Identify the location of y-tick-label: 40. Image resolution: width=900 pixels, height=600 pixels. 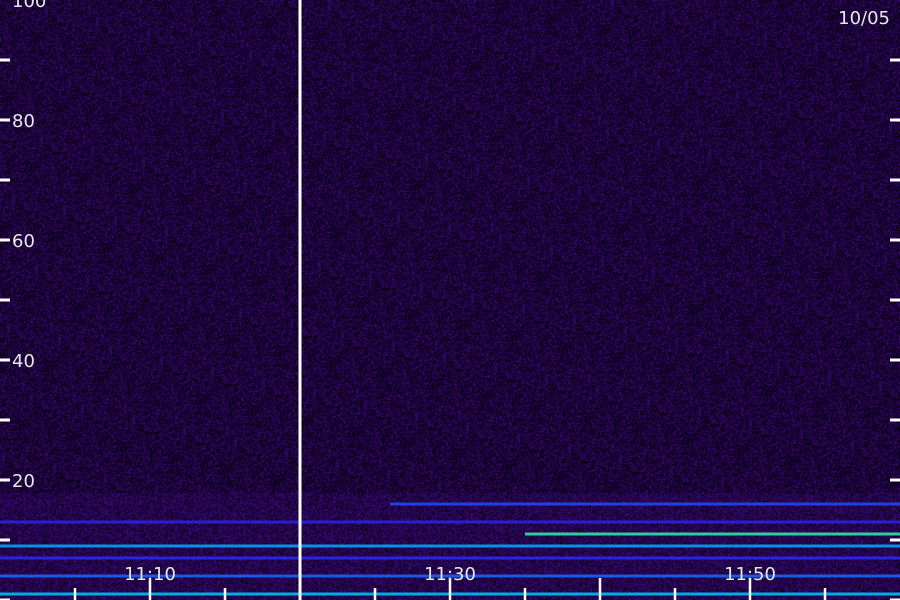
(23, 361).